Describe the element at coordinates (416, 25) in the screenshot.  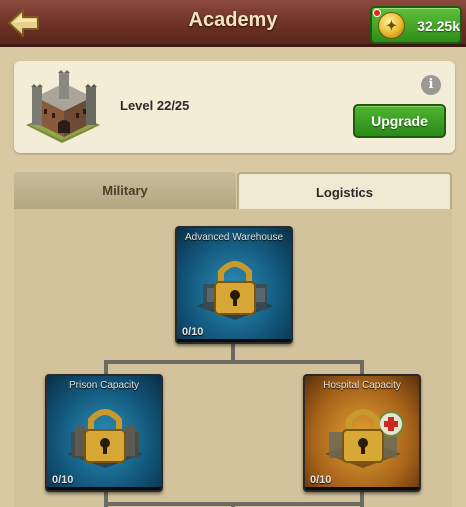
I see `gold-balance-button: ✦ 32.25k` at that location.